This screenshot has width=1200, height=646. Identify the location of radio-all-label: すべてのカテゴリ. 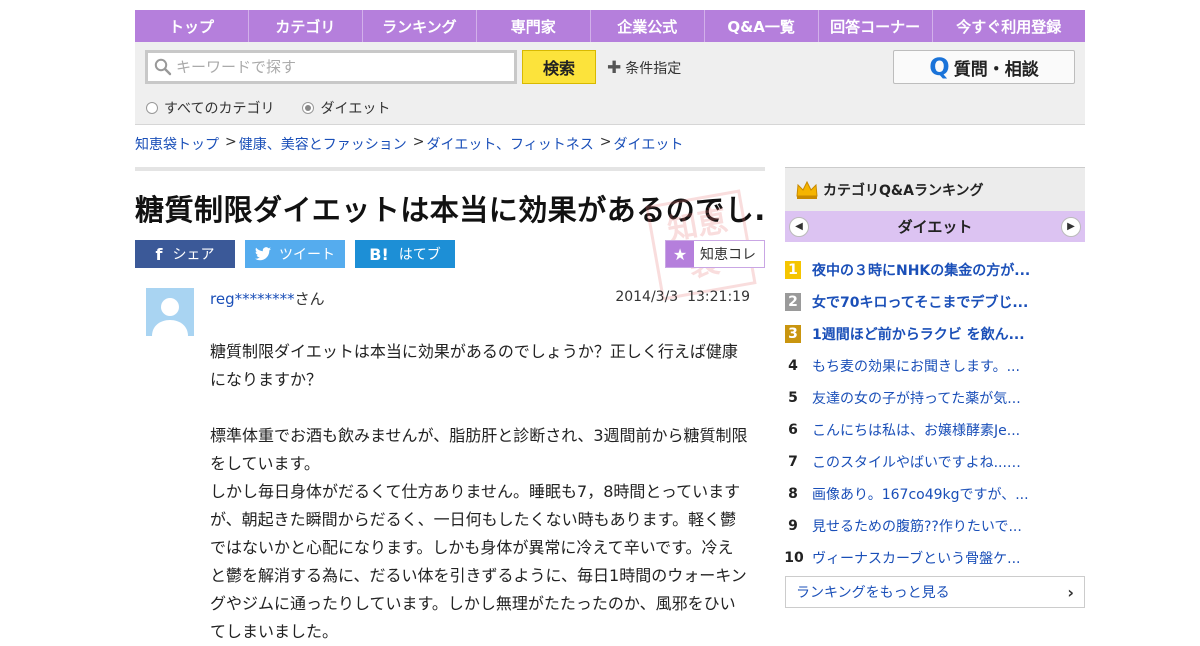
(219, 109).